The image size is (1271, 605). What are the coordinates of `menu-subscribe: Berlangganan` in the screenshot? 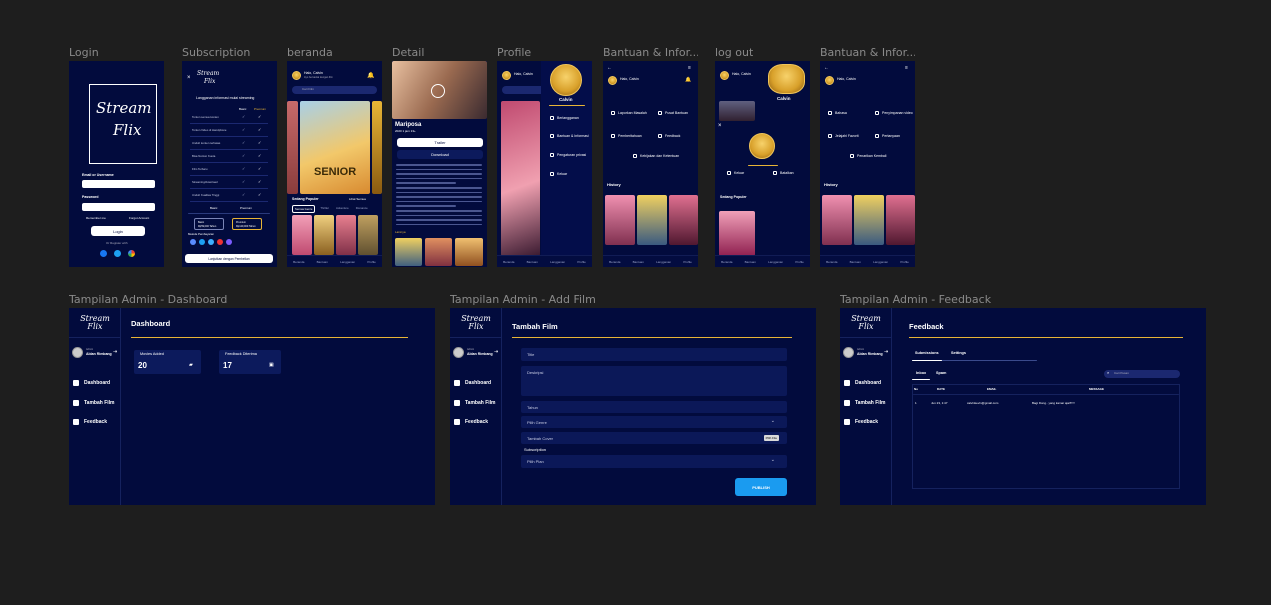 It's located at (564, 118).